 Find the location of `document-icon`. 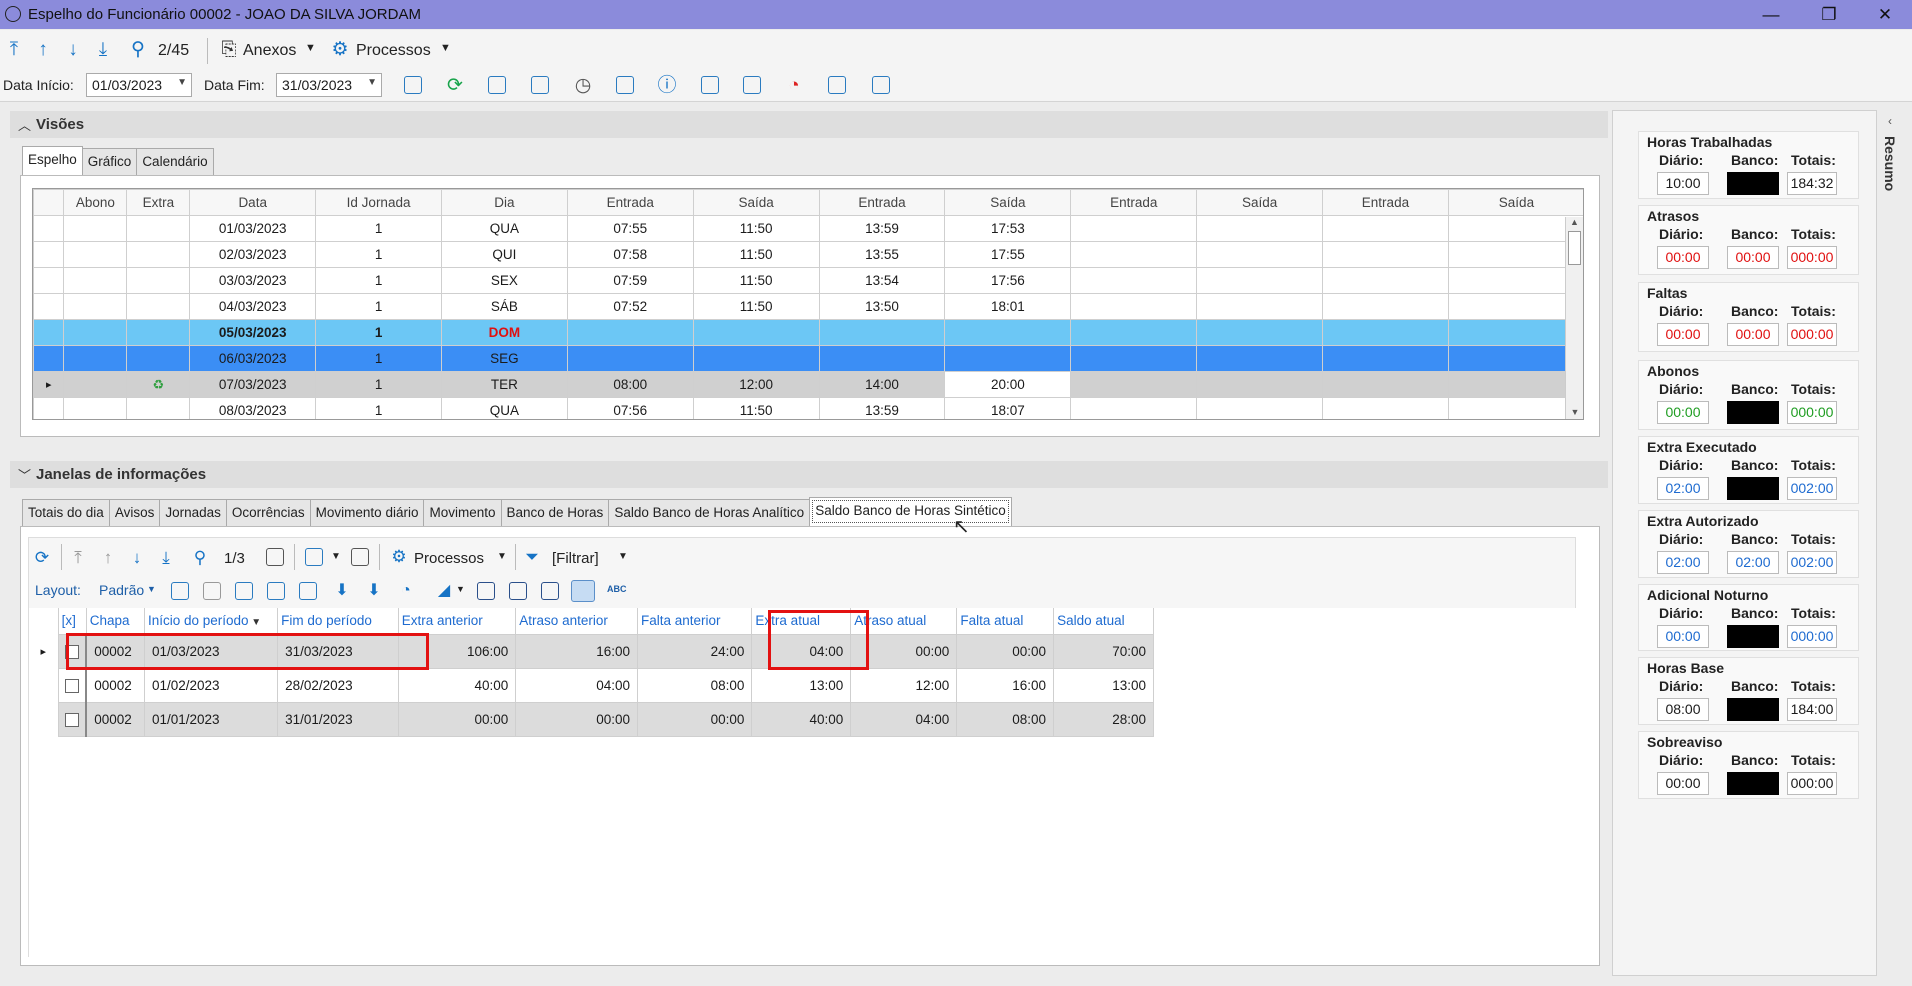

document-icon is located at coordinates (360, 557).